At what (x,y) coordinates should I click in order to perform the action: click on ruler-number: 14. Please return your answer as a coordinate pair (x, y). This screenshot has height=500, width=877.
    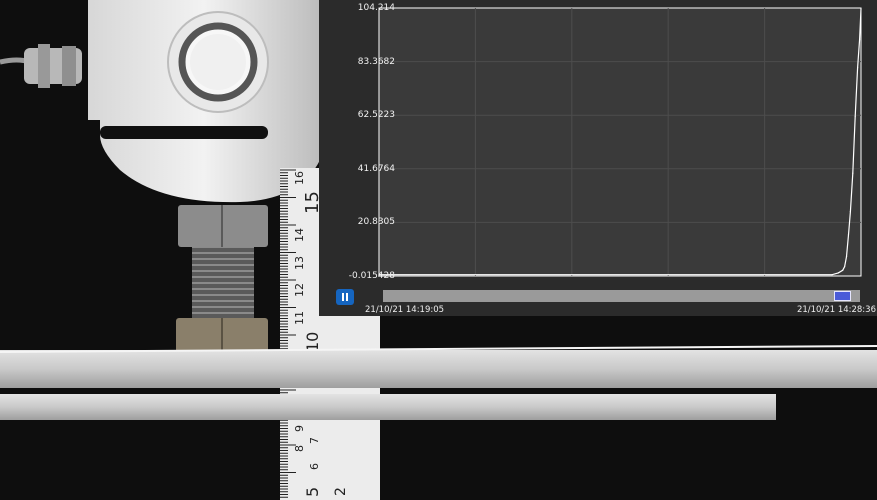
    Looking at the image, I should click on (299, 235).